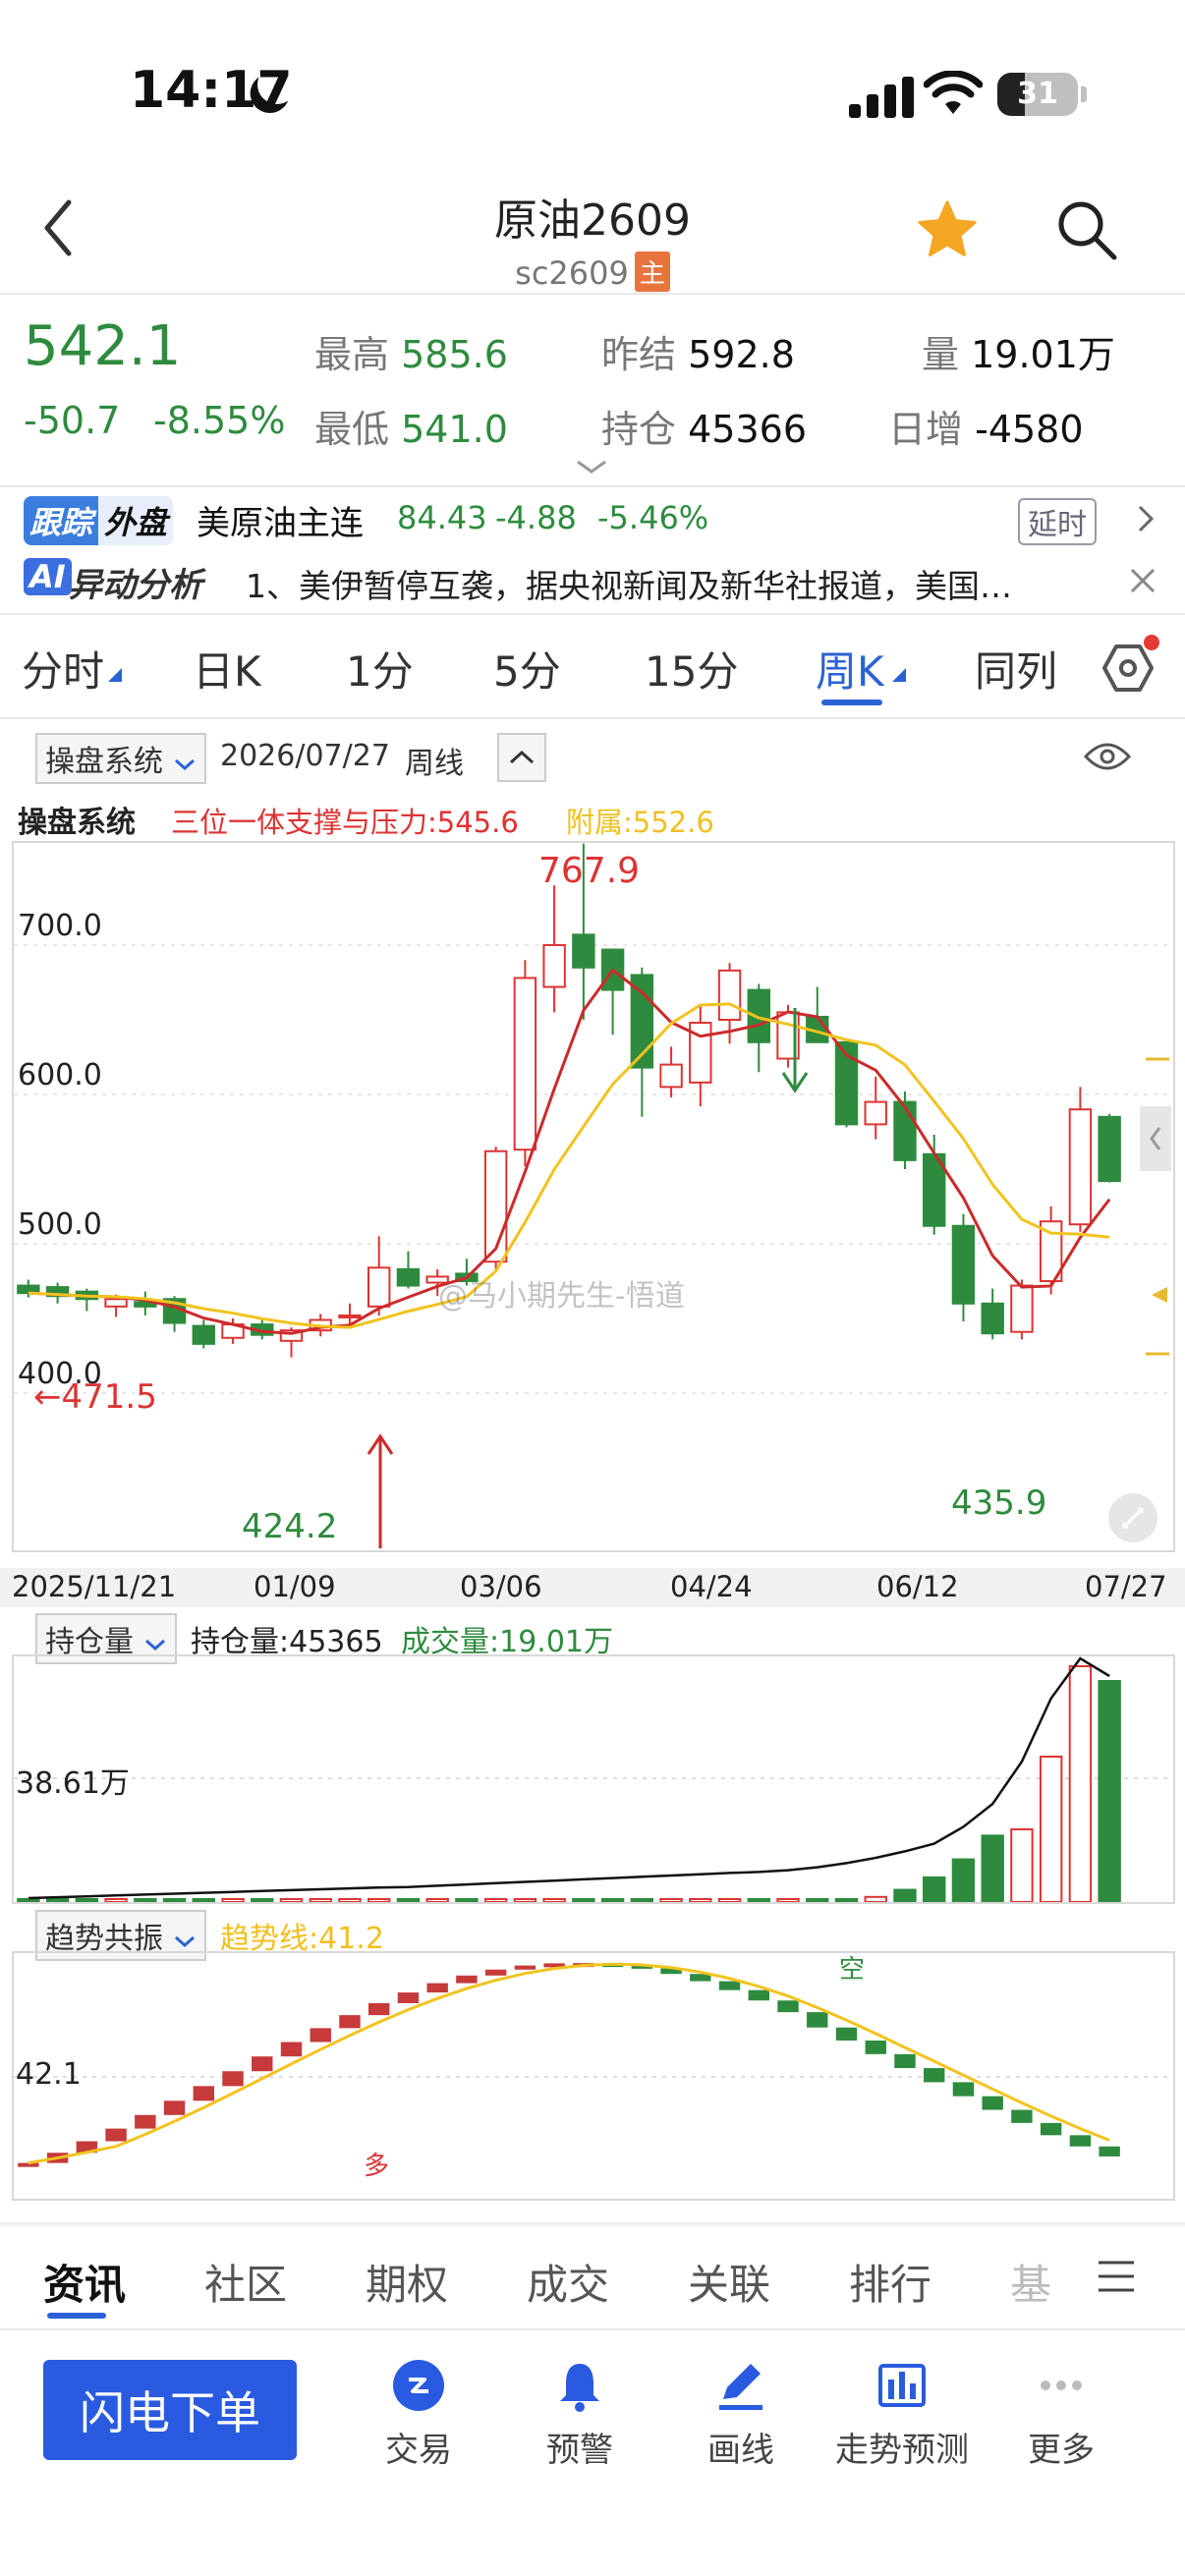 Image resolution: width=1185 pixels, height=2576 pixels. Describe the element at coordinates (850, 669) in the screenshot. I see `tab-weekly: 周K` at that location.